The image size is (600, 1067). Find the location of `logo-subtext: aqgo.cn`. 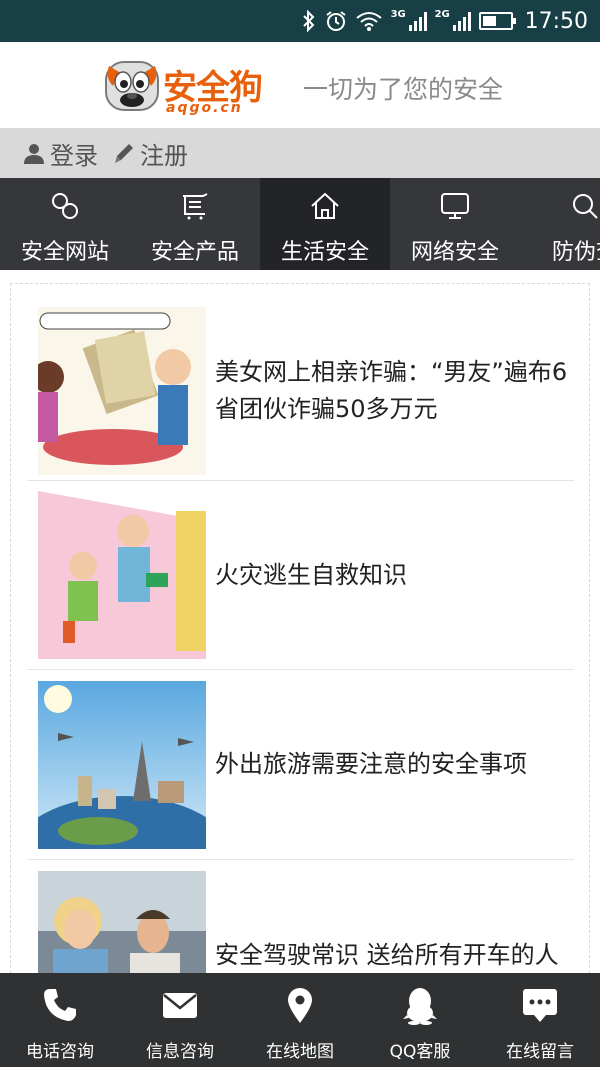

logo-subtext: aqgo.cn is located at coordinates (204, 108).